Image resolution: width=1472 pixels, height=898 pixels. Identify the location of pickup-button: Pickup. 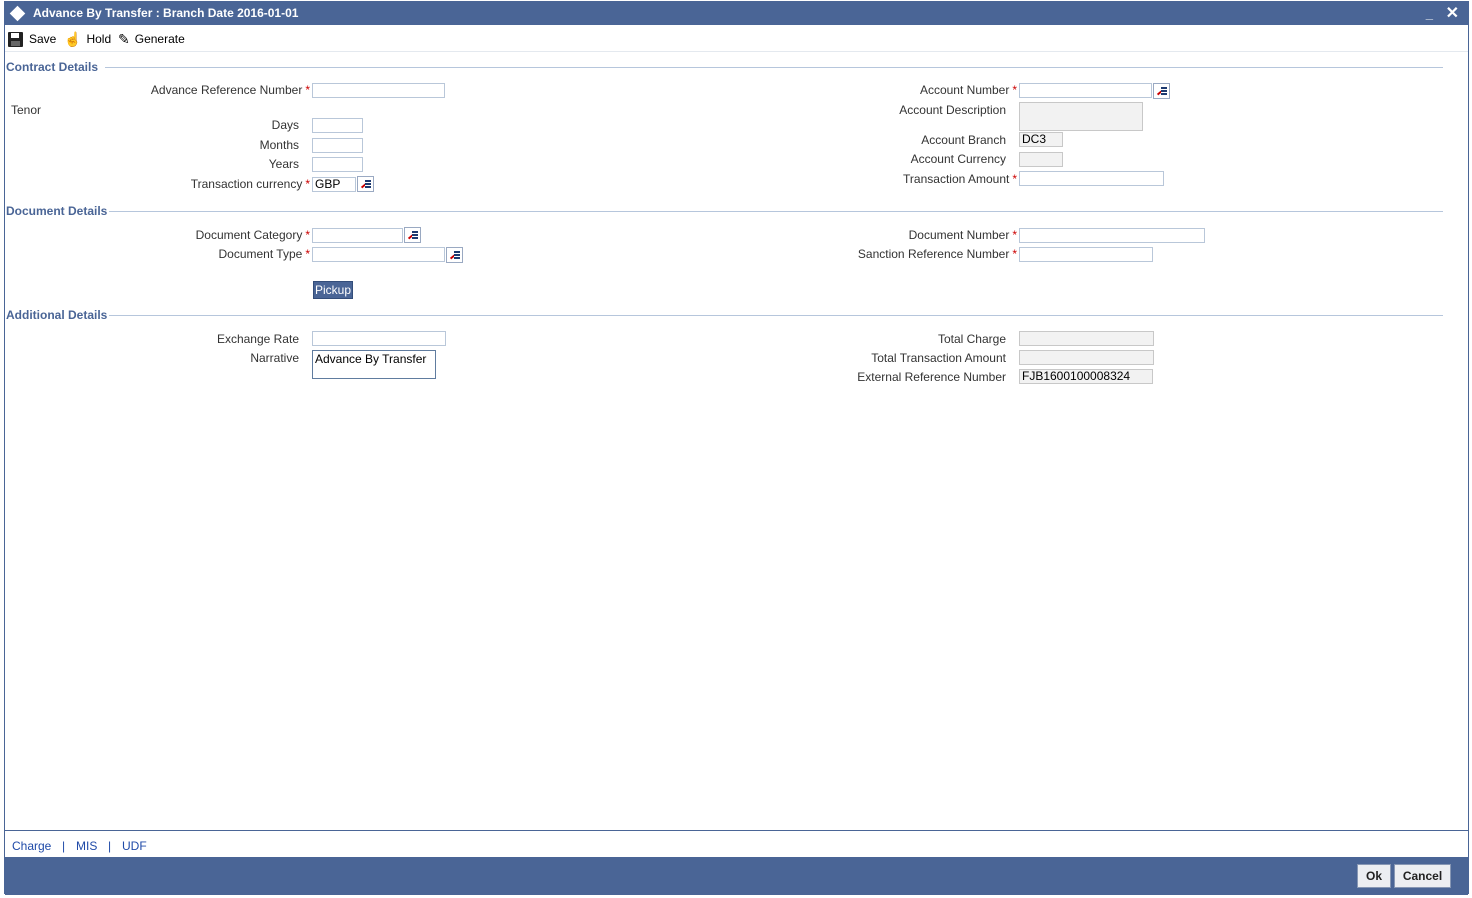
(333, 290).